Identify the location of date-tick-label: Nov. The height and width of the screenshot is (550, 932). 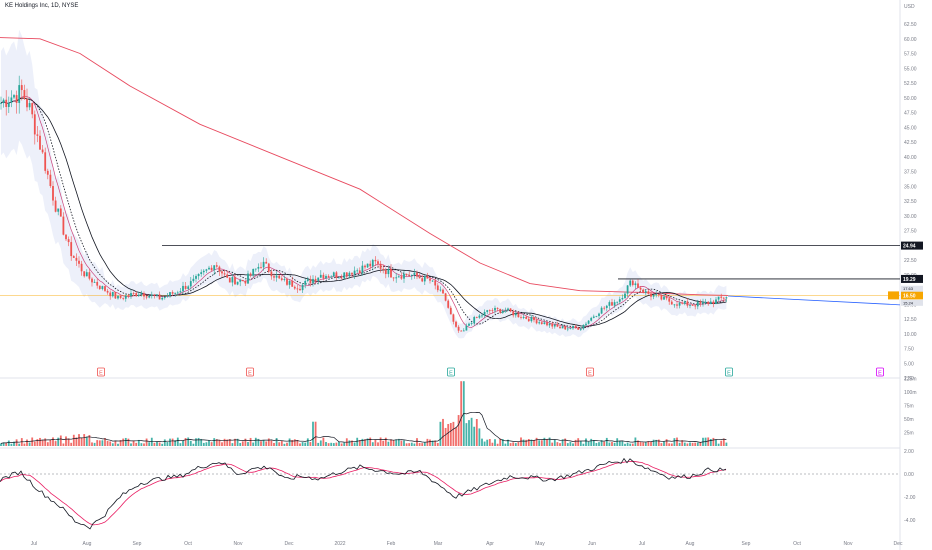
(848, 544).